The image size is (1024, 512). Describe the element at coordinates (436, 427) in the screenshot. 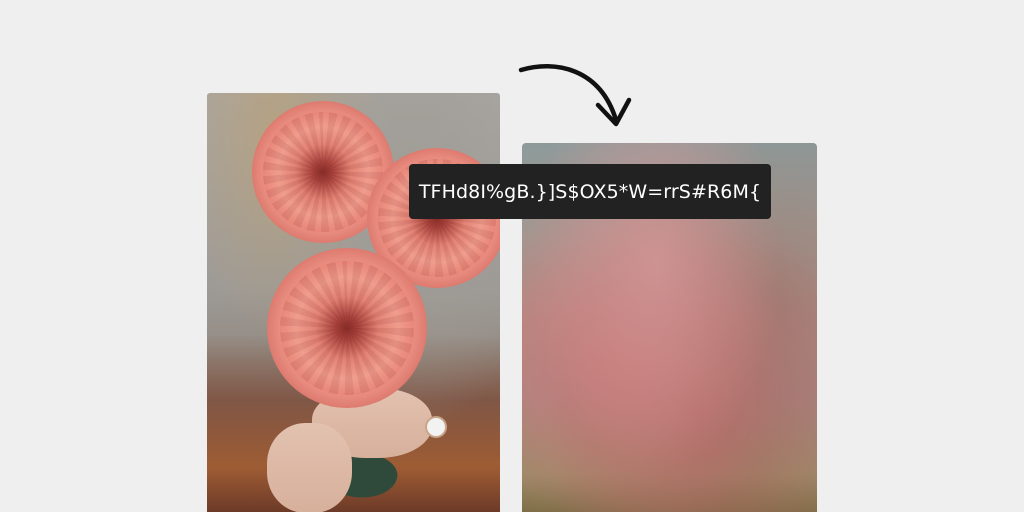

I see `watch-icon` at that location.